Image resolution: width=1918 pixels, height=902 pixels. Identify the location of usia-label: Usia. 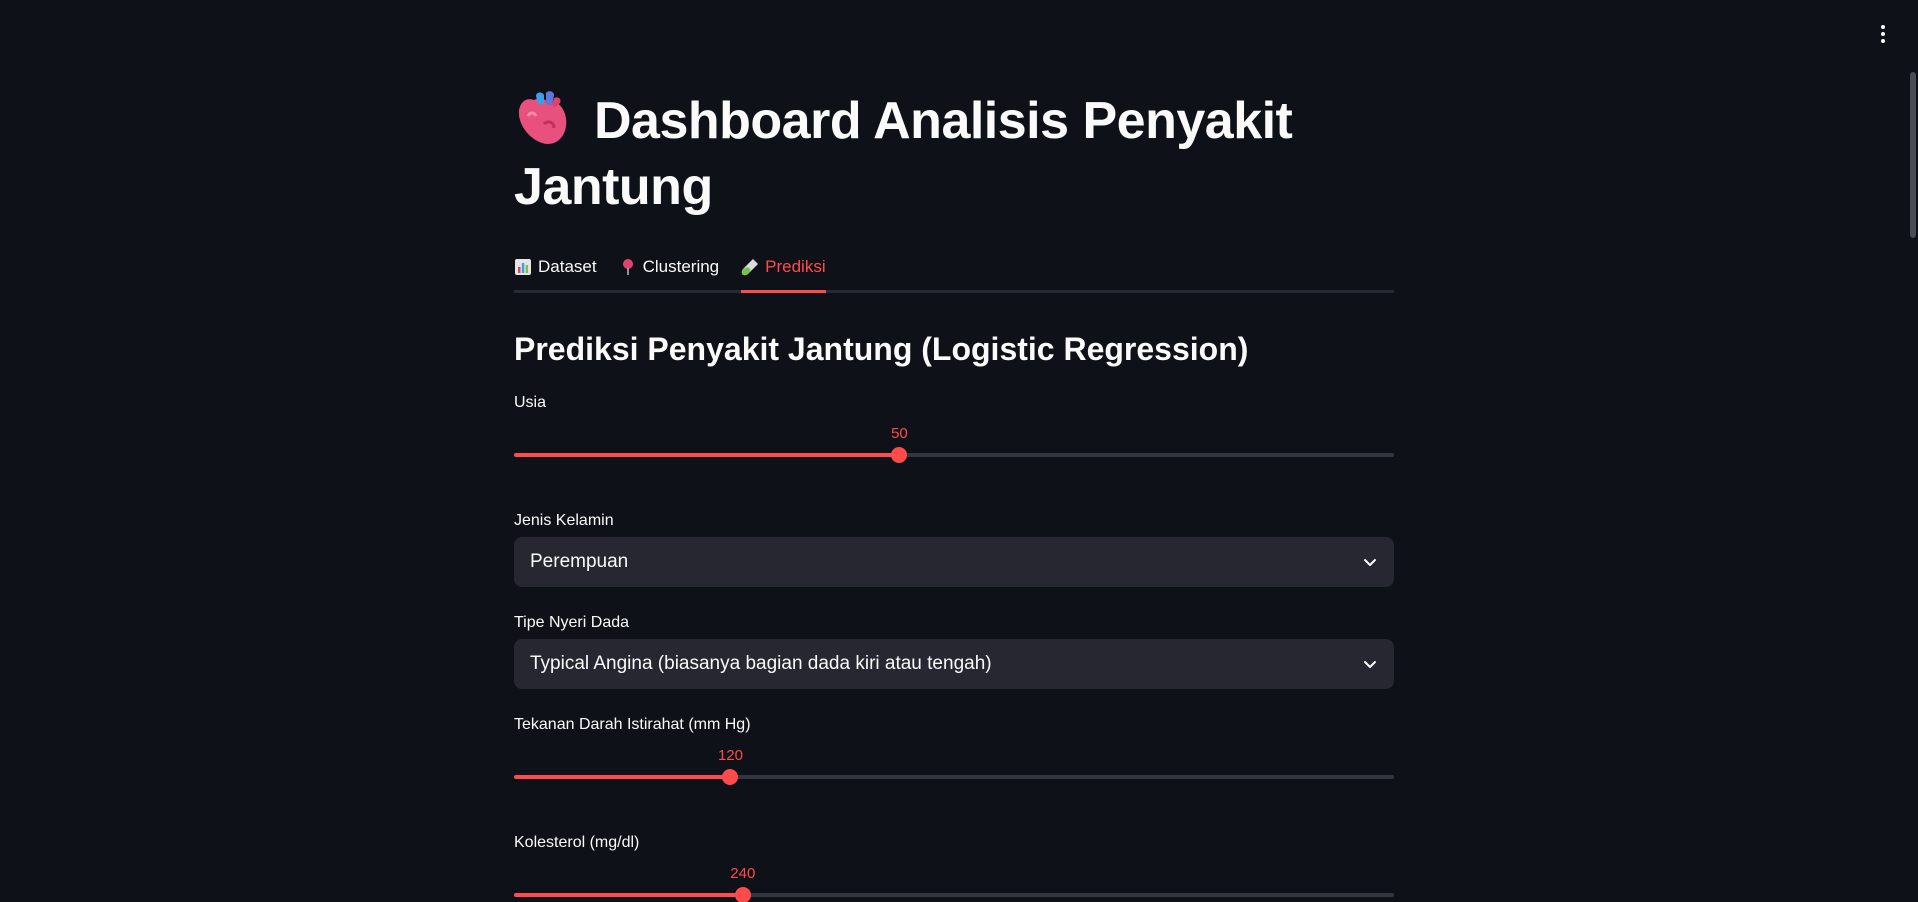
(530, 402).